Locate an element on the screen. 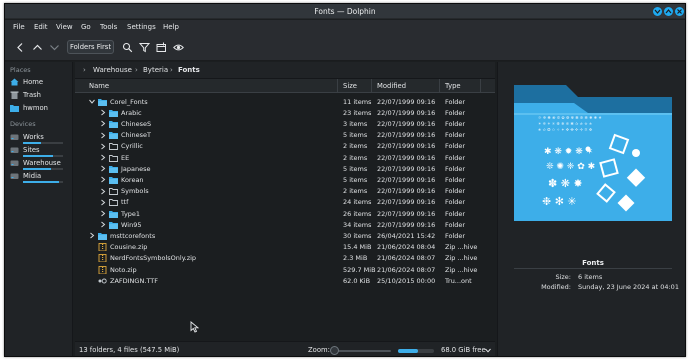  file-name: Japanese is located at coordinates (136, 168).